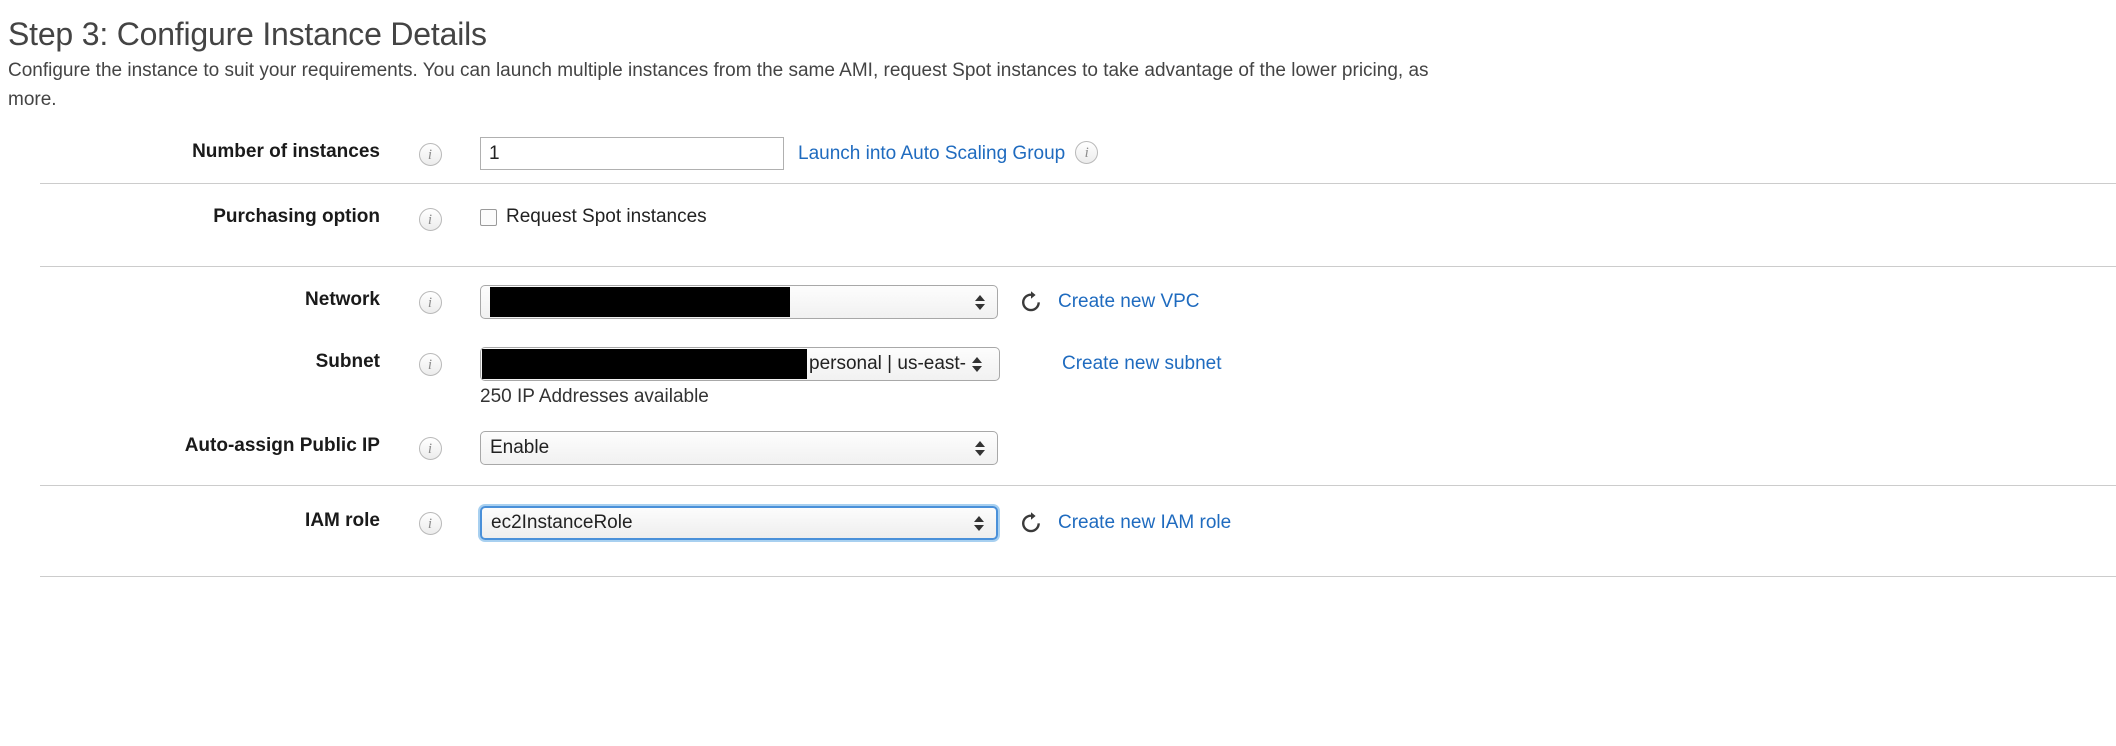  I want to click on info-cell-number-of-instances: i, so click(430, 148).